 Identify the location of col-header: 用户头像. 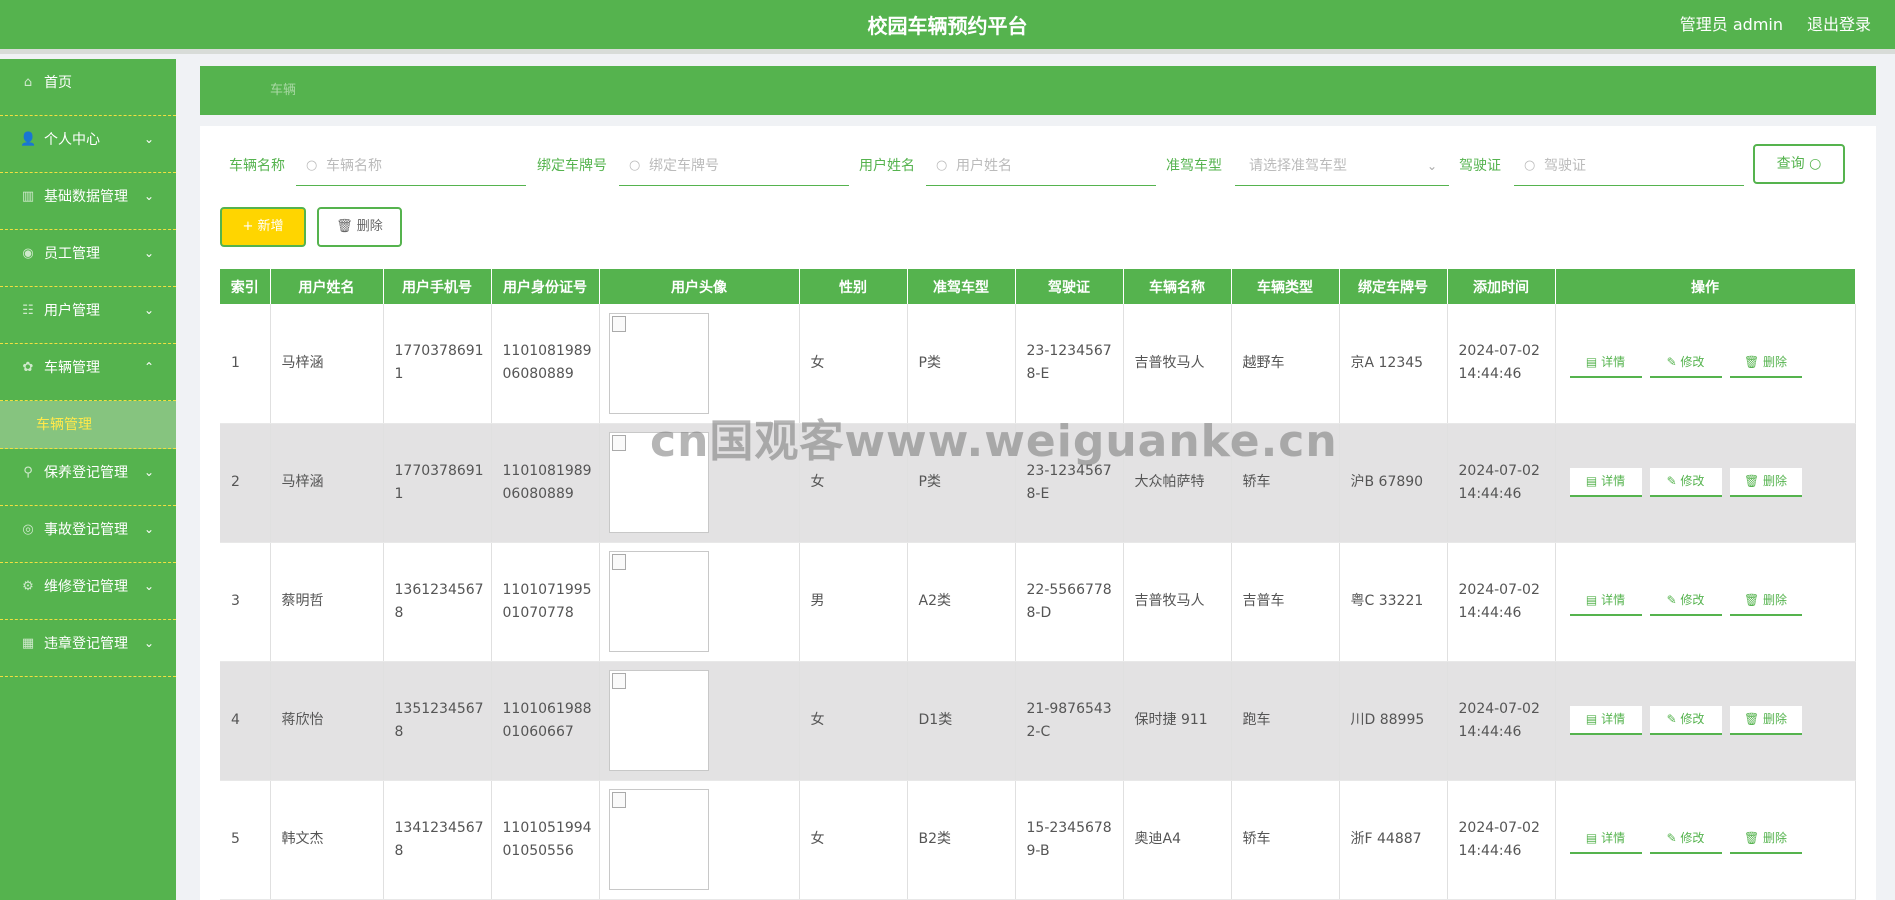
(699, 286).